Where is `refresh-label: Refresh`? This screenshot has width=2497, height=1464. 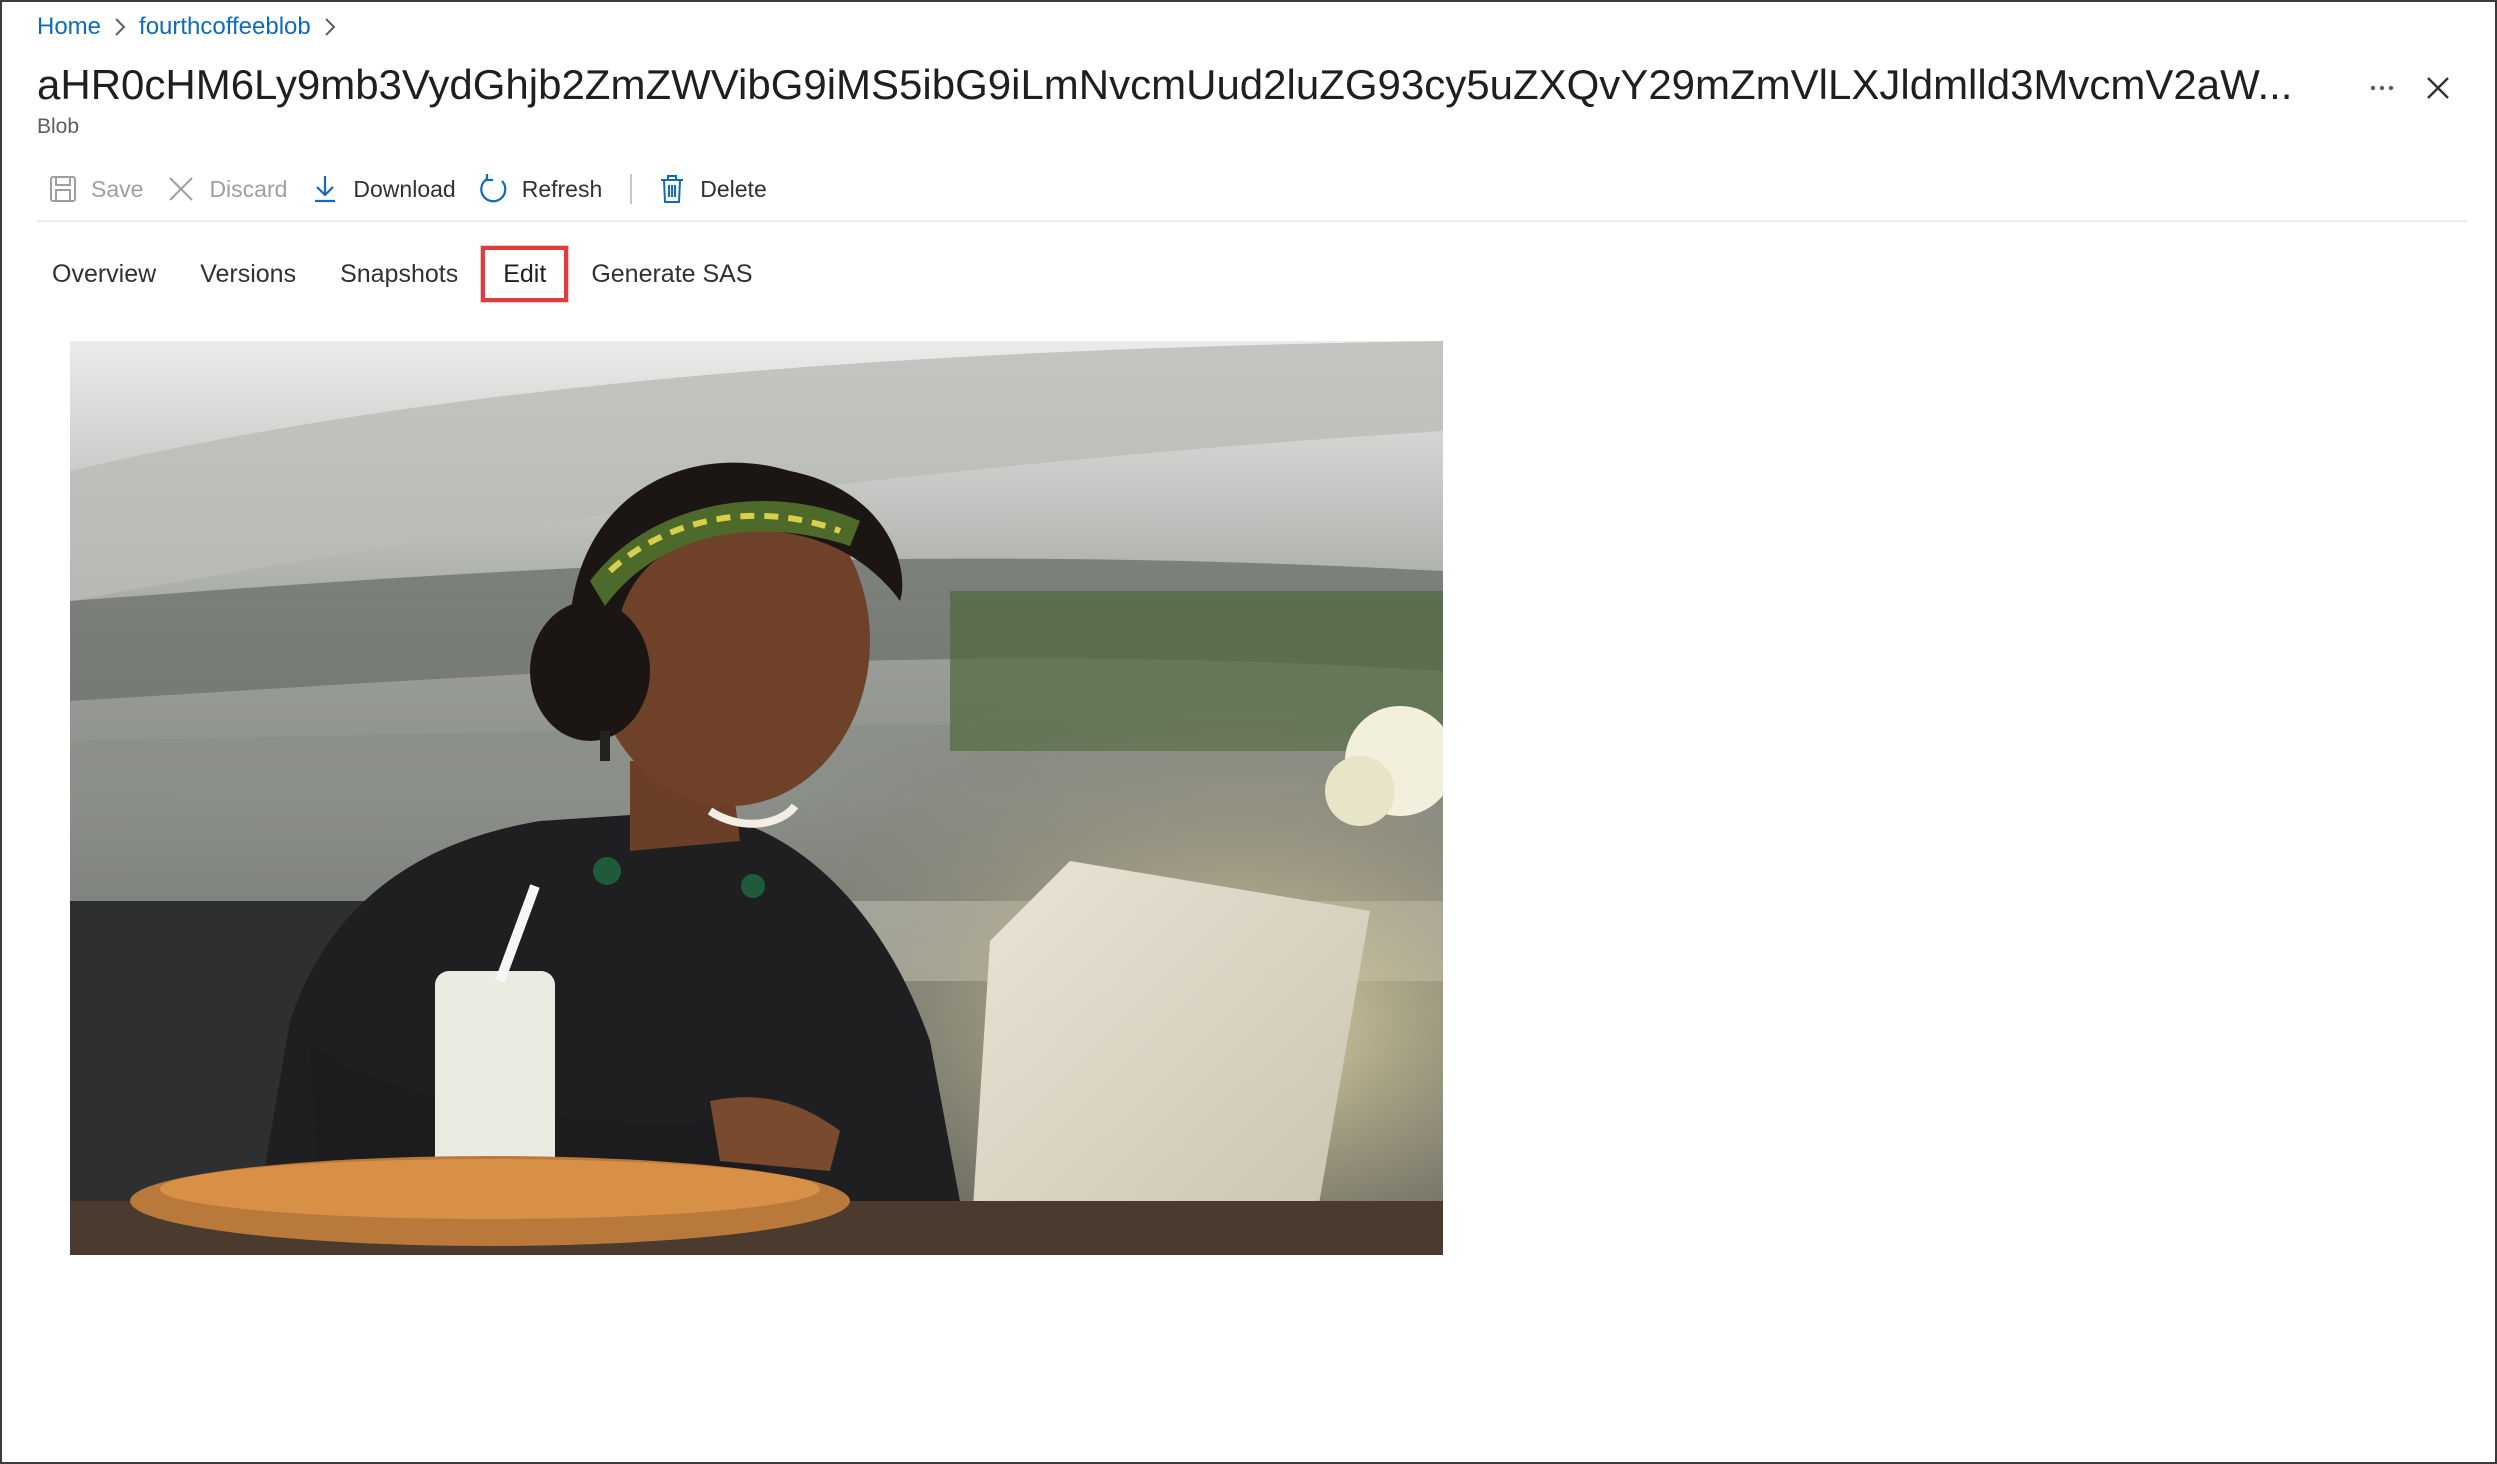 refresh-label: Refresh is located at coordinates (562, 188).